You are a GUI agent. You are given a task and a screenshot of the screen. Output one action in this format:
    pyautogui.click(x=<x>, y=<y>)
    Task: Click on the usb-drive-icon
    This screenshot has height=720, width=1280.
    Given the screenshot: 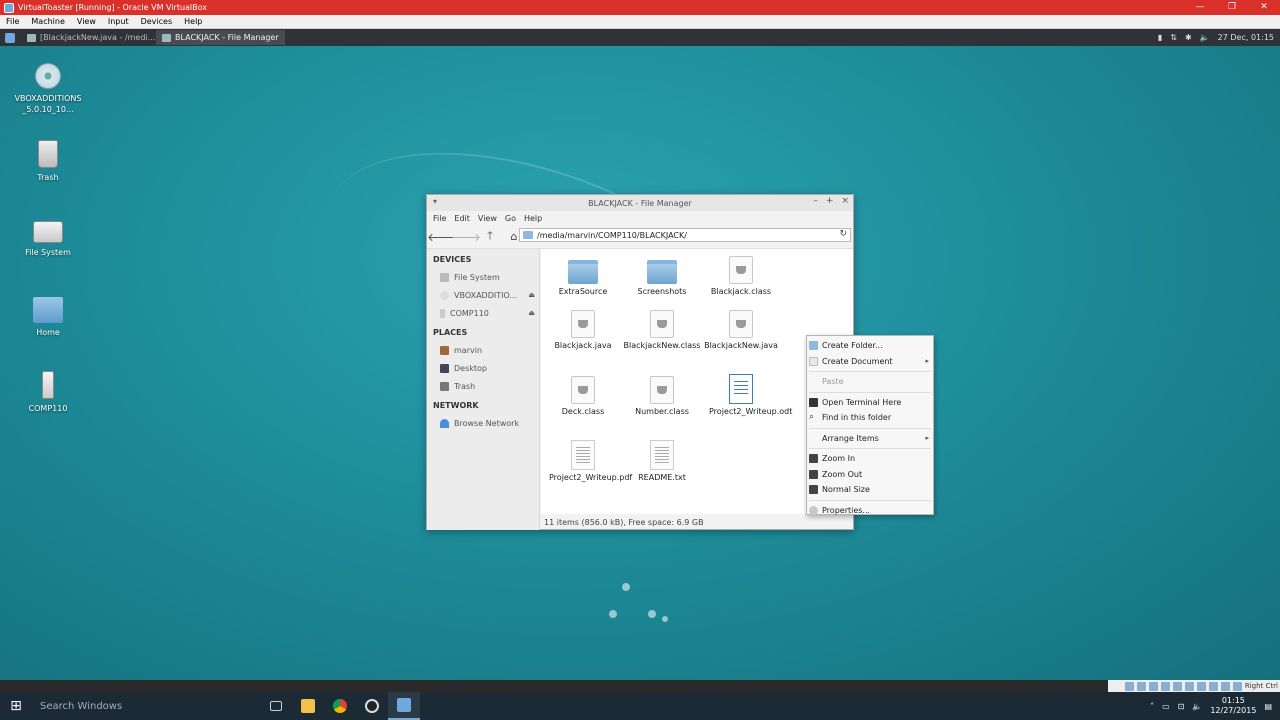 What is the action you would take?
    pyautogui.click(x=48, y=385)
    